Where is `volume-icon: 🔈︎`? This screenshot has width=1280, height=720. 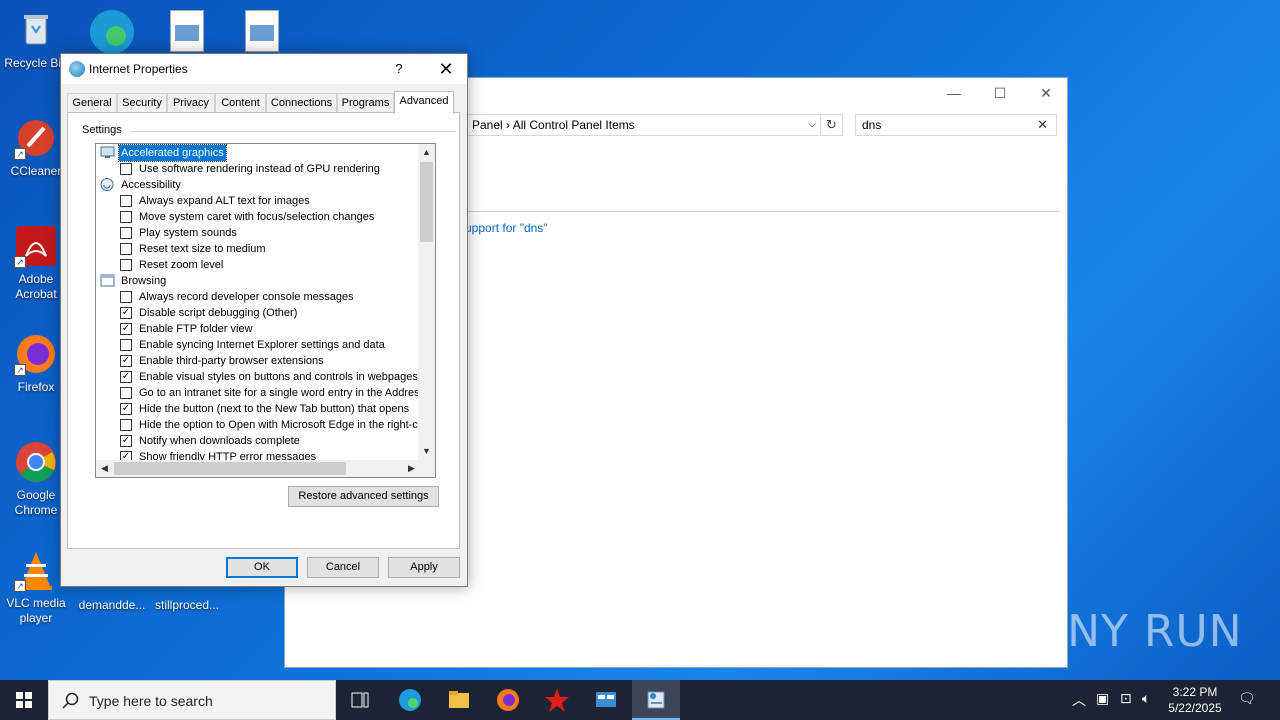 volume-icon: 🔈︎ is located at coordinates (1146, 698).